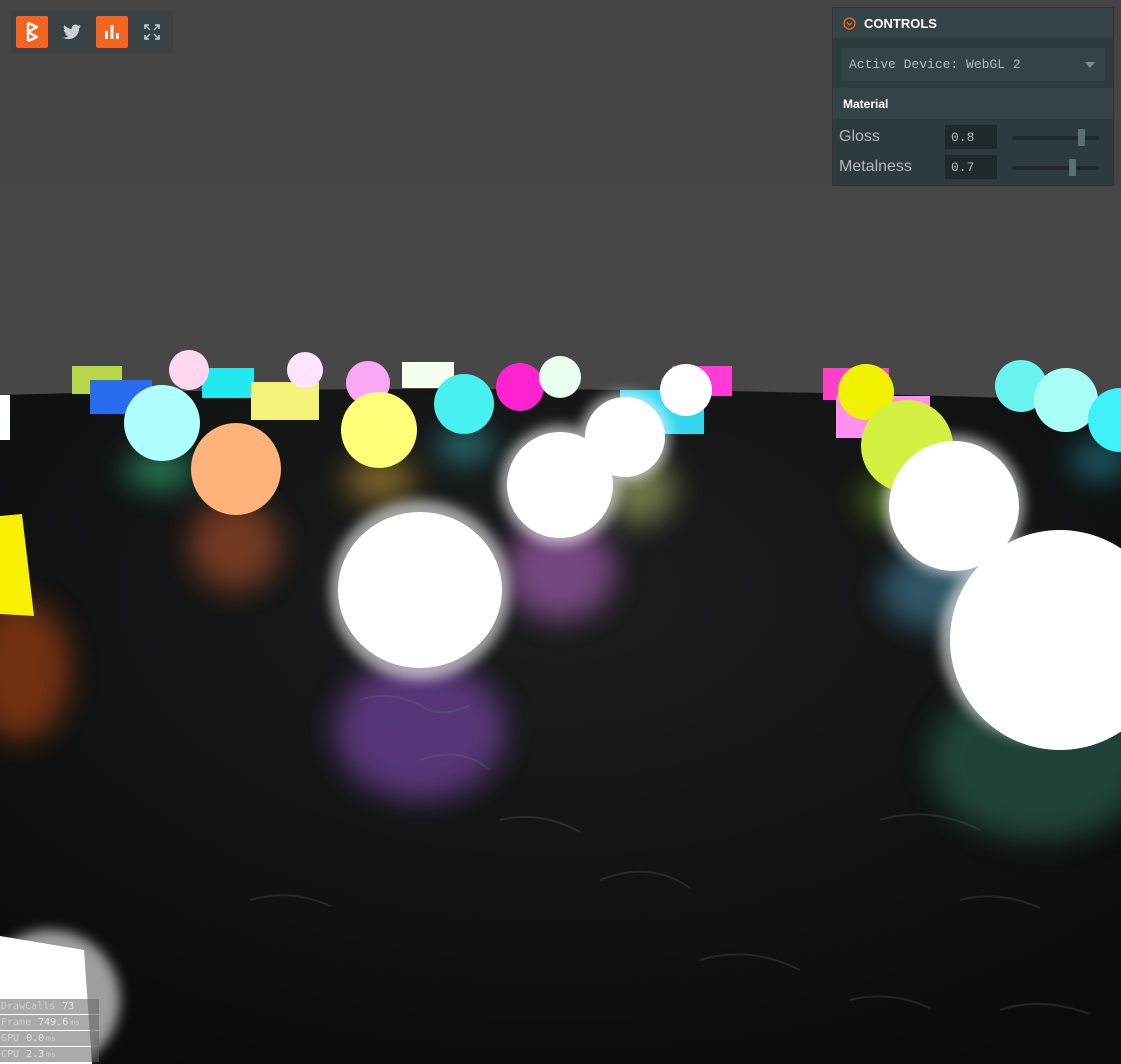 Image resolution: width=1121 pixels, height=1064 pixels. What do you see at coordinates (35, 1038) in the screenshot?
I see `stat-value: 0.0` at bounding box center [35, 1038].